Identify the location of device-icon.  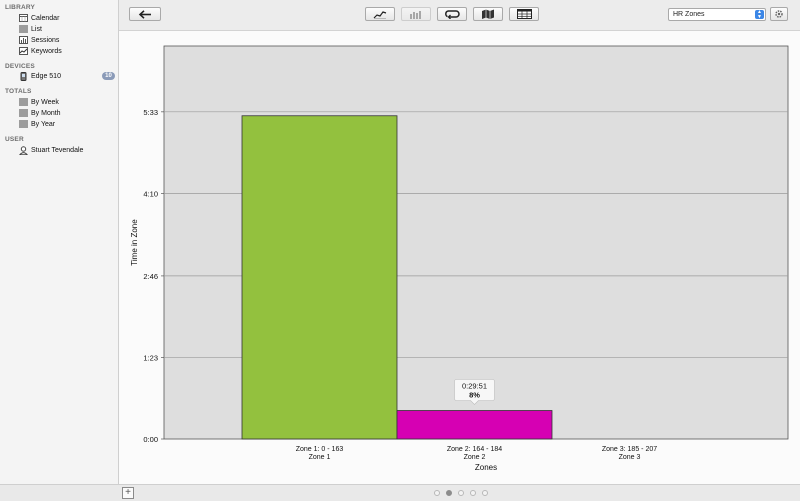
(23, 76).